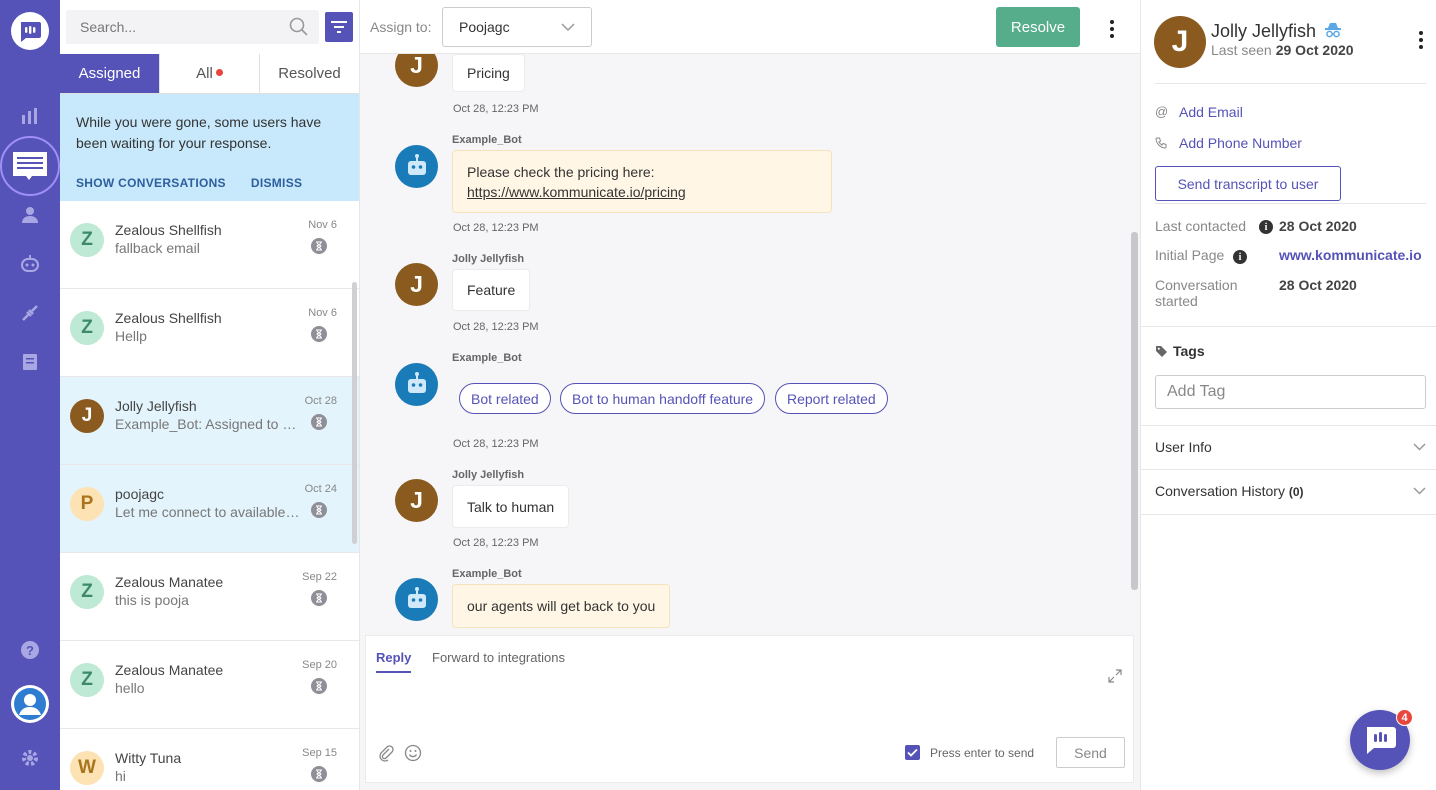 The image size is (1436, 790). I want to click on tab-resolved: Resolved, so click(309, 73).